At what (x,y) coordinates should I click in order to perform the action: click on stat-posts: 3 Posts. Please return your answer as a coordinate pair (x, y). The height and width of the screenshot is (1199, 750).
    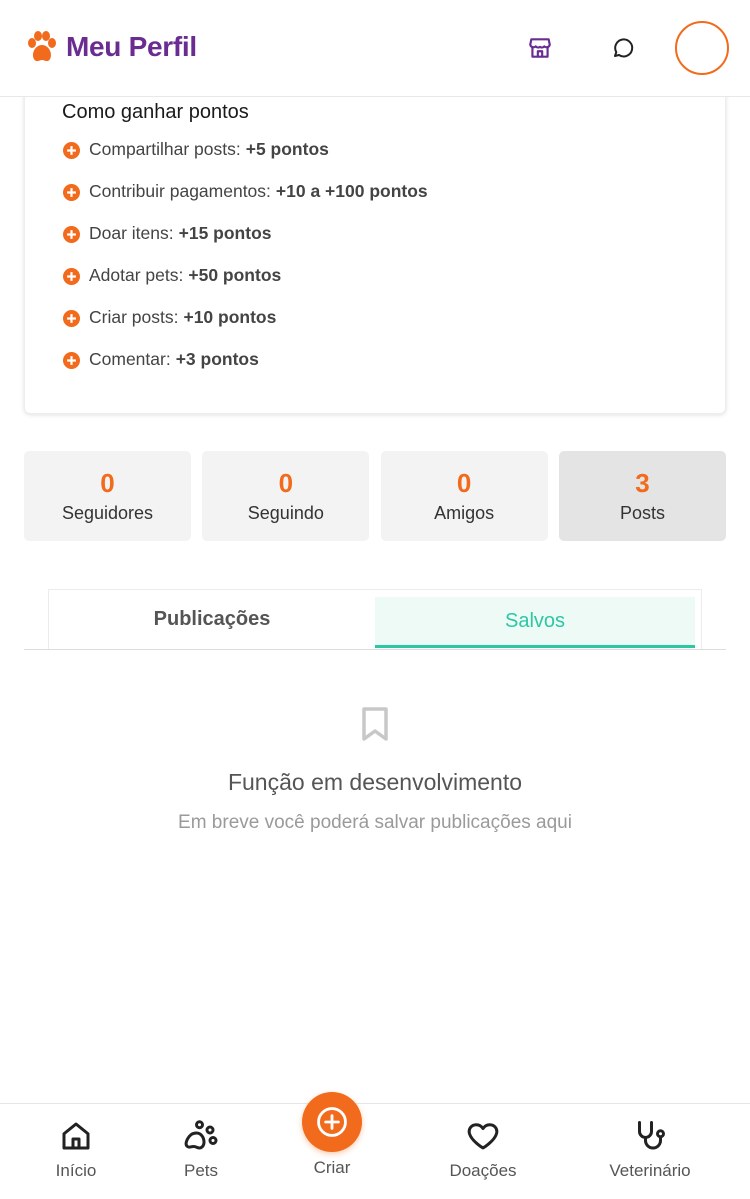
    Looking at the image, I should click on (642, 496).